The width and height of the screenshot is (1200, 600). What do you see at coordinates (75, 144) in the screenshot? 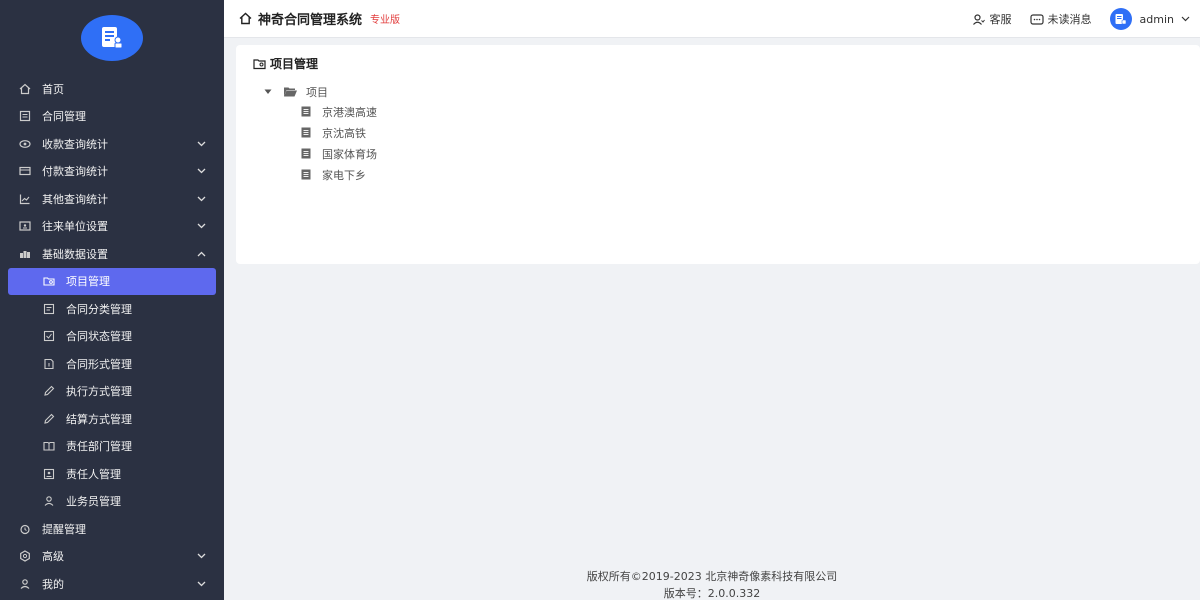
I see `sidebar-item-label: 收款查询统计` at bounding box center [75, 144].